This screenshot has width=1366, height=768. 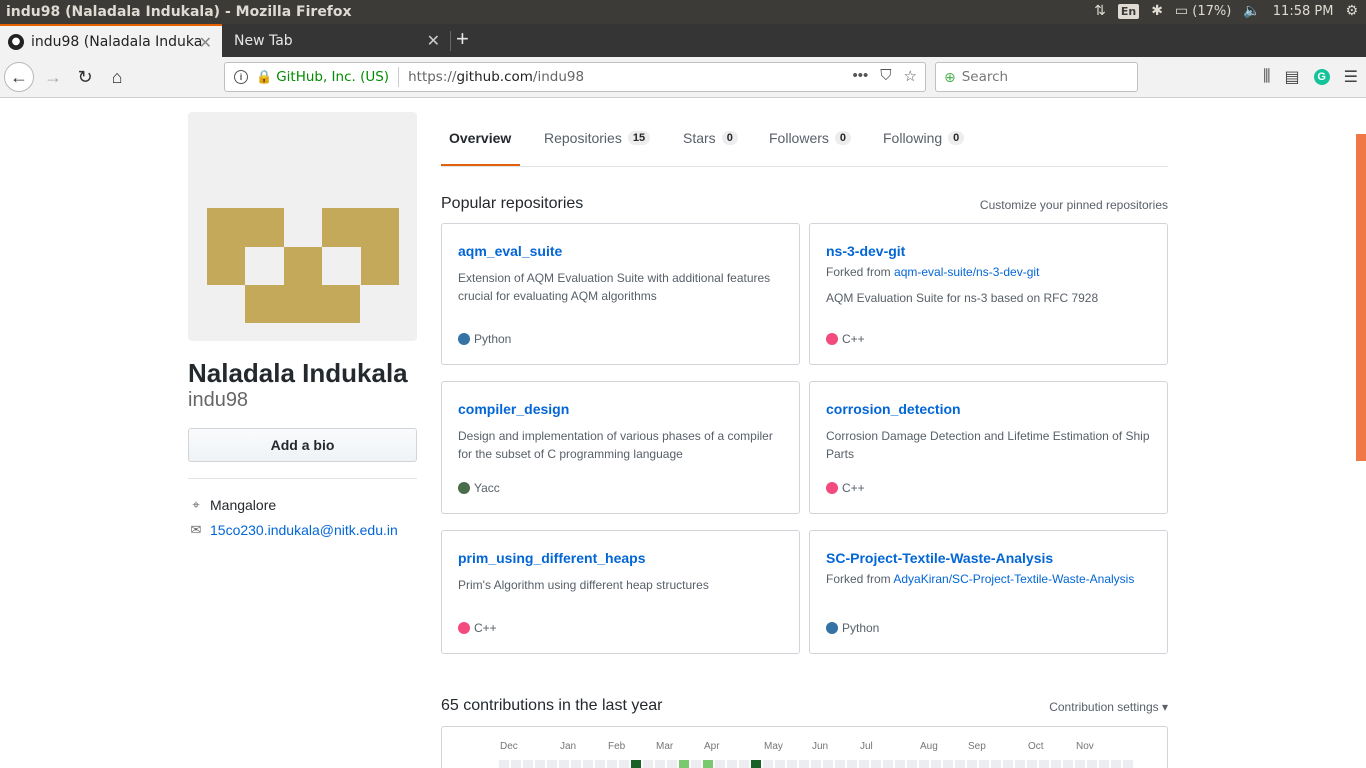 I want to click on repo-name-link: compiler_design, so click(x=620, y=409).